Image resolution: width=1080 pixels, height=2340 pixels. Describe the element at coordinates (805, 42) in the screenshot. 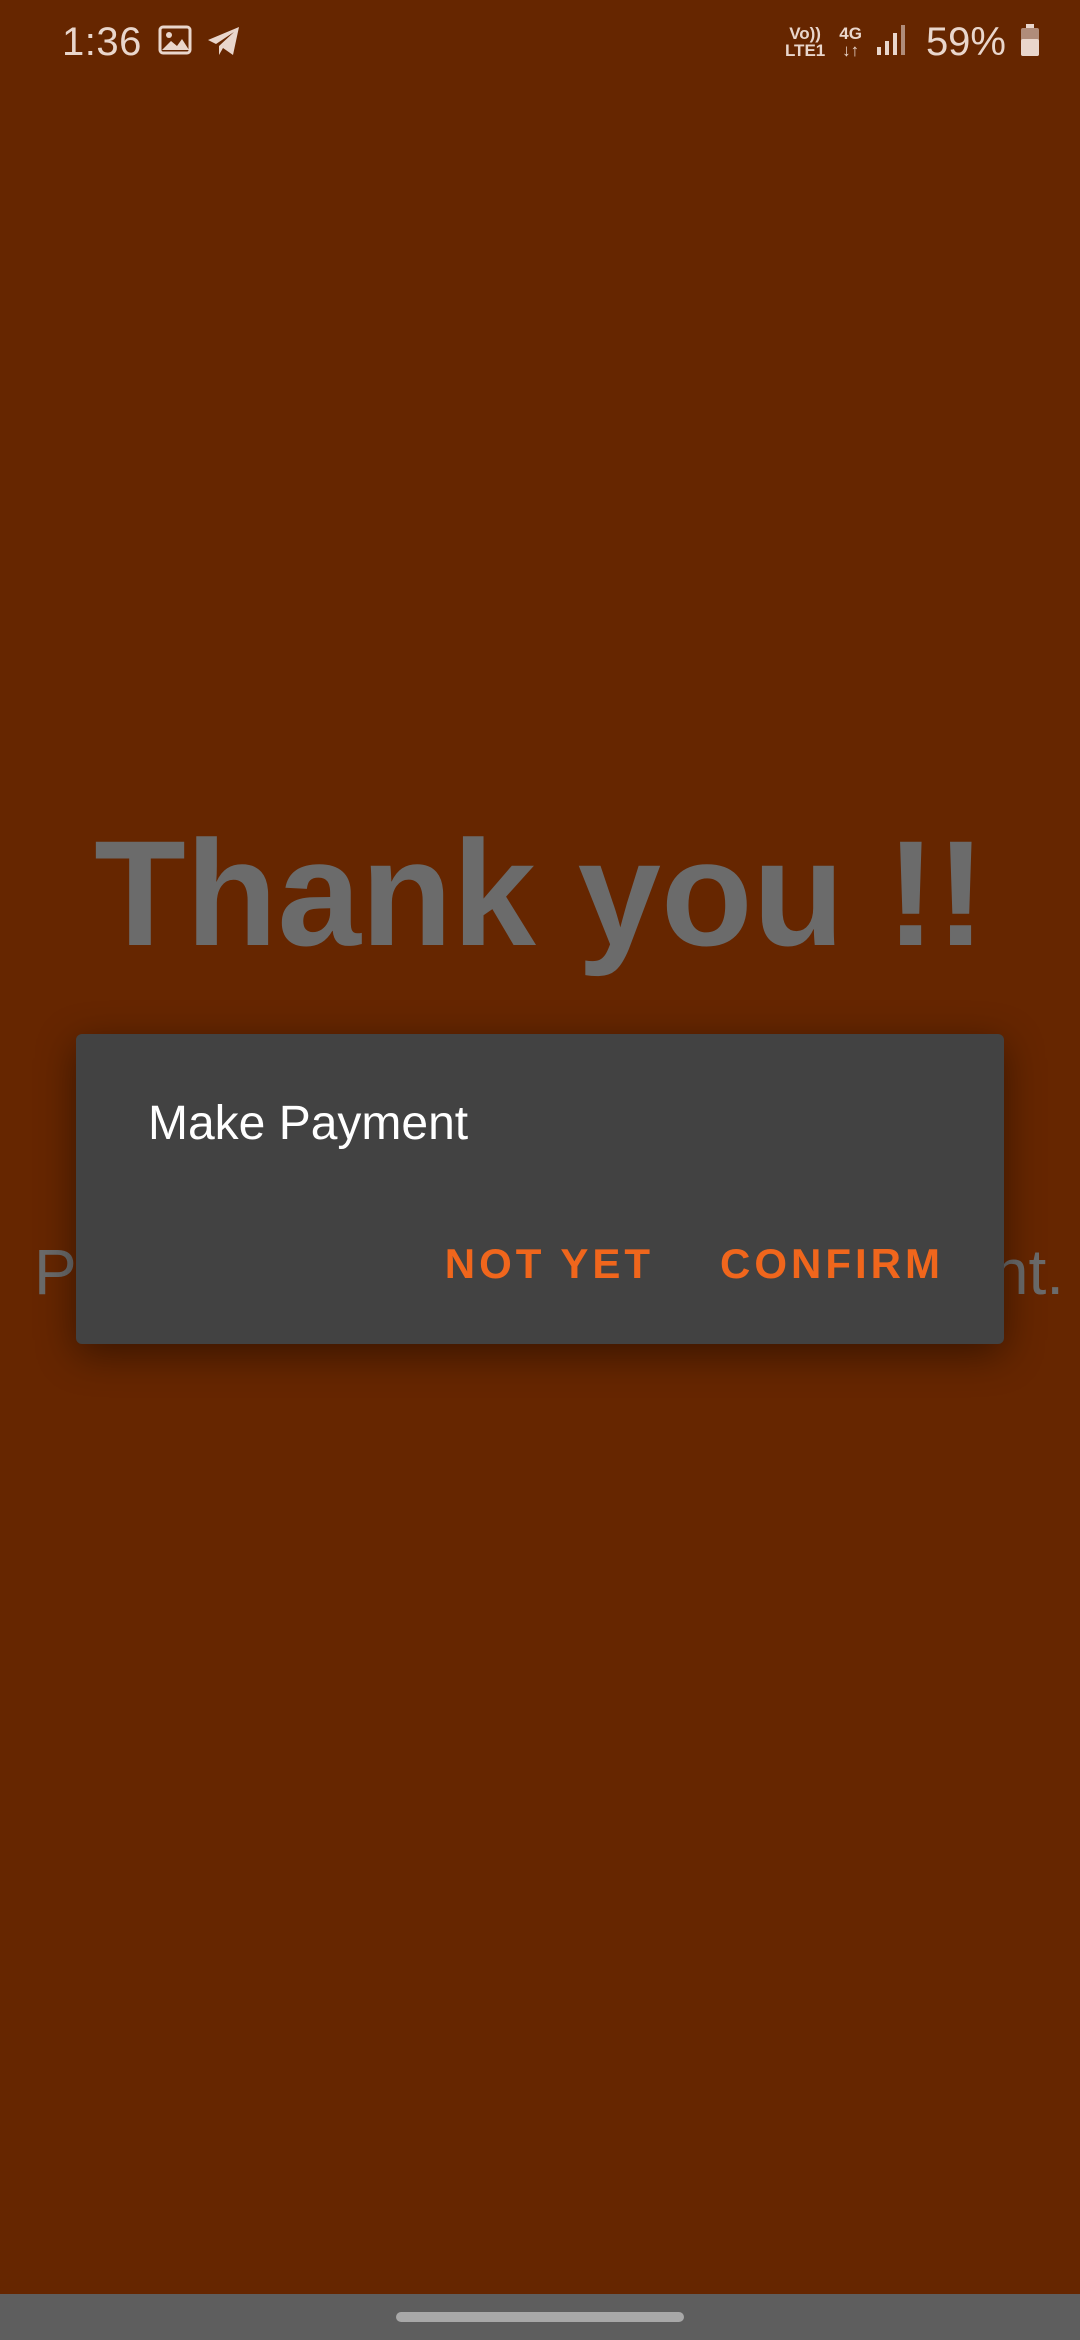

I see `volte-indicator: Vo)) LTE1` at that location.